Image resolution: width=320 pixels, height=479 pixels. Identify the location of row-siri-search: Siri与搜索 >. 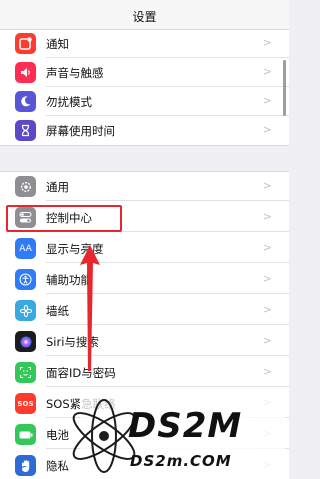
(144, 341).